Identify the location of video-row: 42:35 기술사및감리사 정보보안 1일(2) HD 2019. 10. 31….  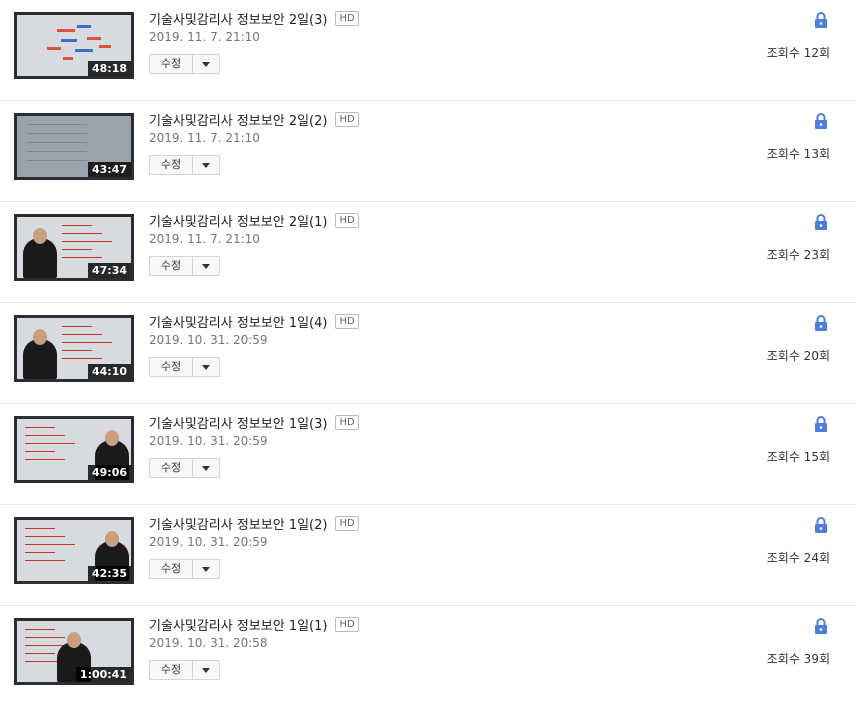
(428, 555).